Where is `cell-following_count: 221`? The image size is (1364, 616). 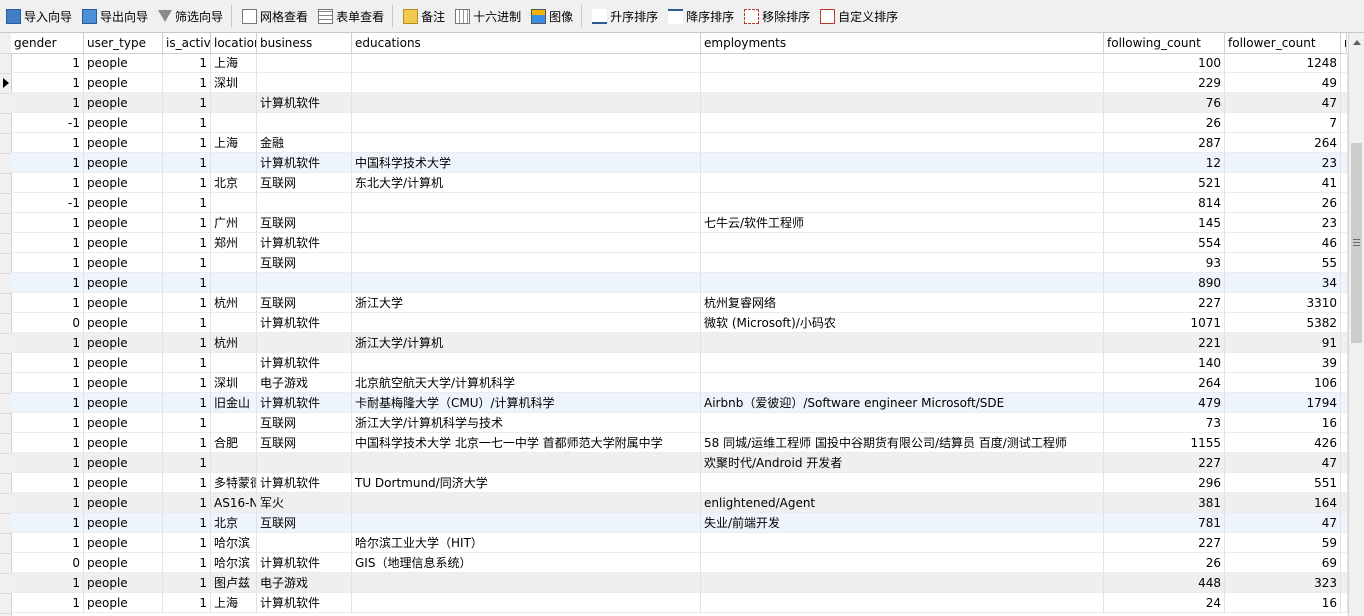
cell-following_count: 221 is located at coordinates (1164, 343).